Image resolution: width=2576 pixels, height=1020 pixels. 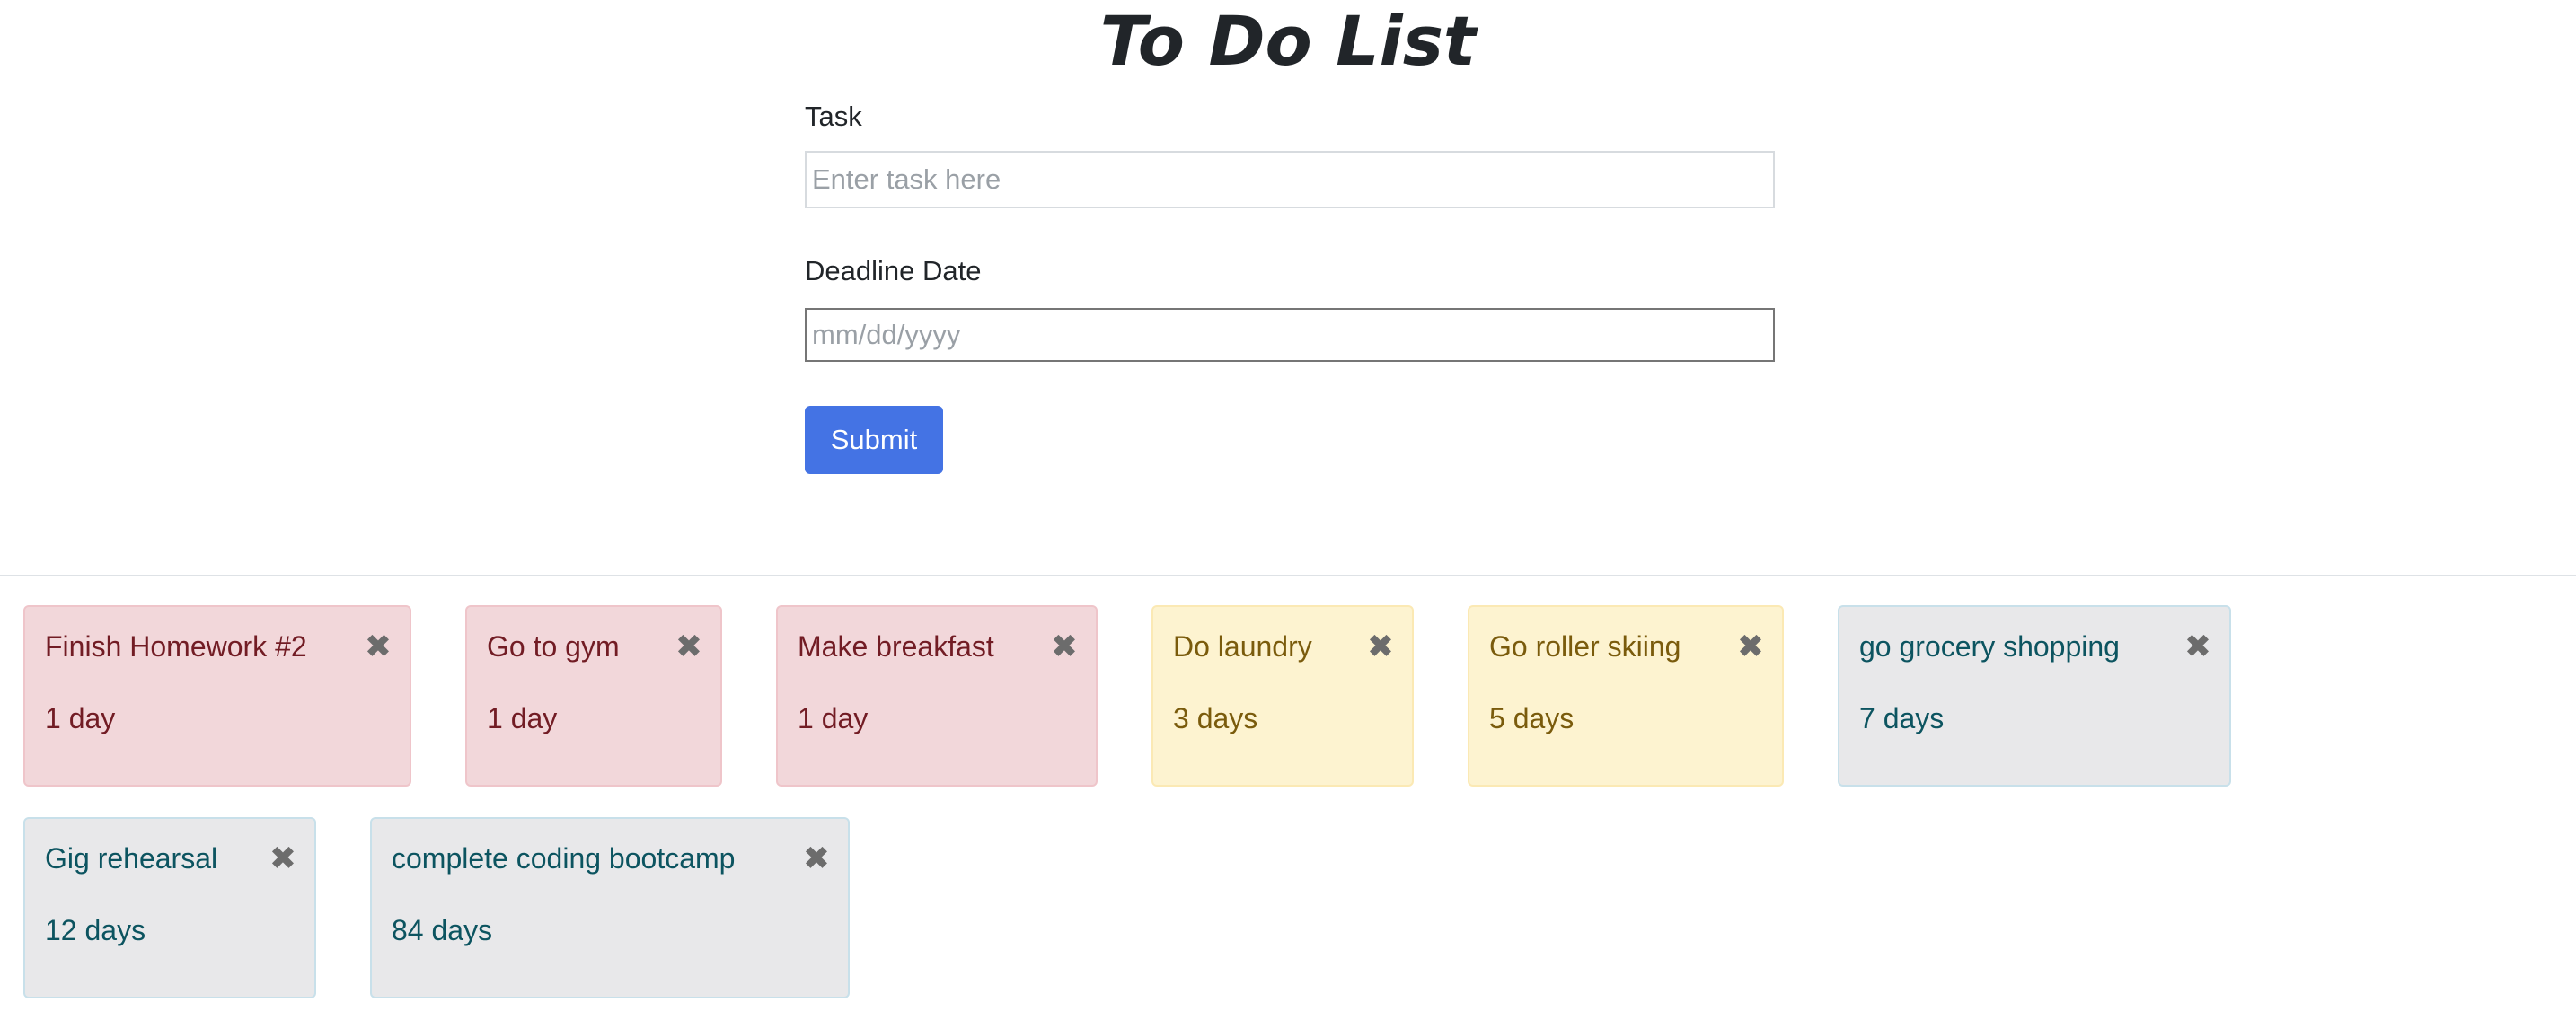 I want to click on deadline-date-input, so click(x=1290, y=335).